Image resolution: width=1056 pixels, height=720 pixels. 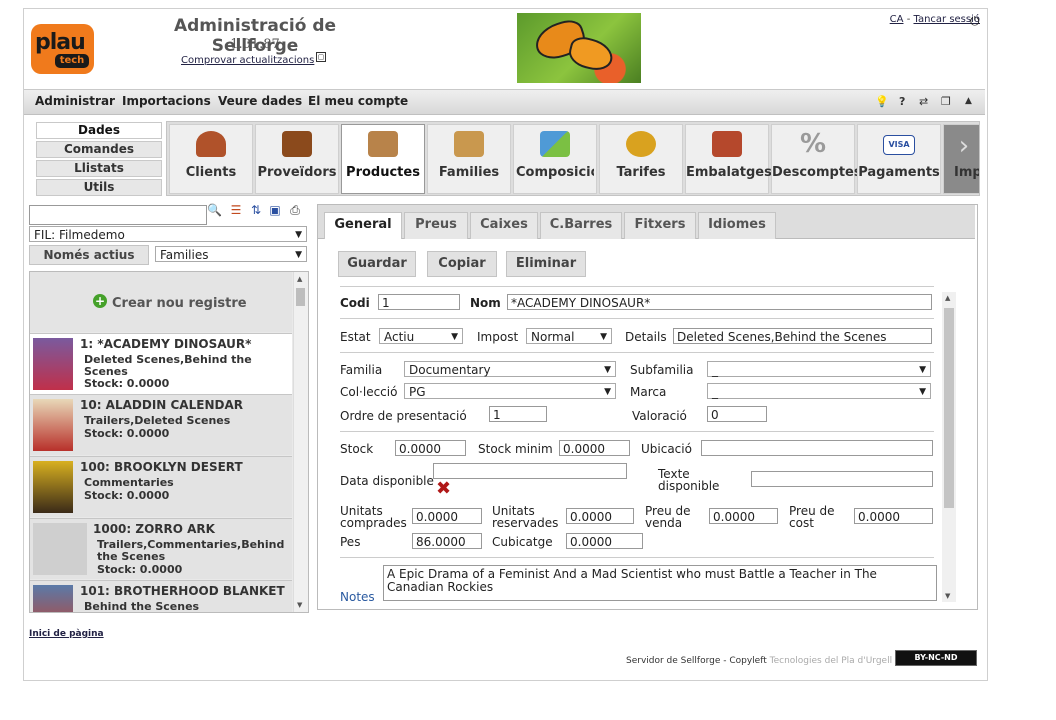 What do you see at coordinates (179, 303) in the screenshot?
I see `new-record-label: Crear nou registre` at bounding box center [179, 303].